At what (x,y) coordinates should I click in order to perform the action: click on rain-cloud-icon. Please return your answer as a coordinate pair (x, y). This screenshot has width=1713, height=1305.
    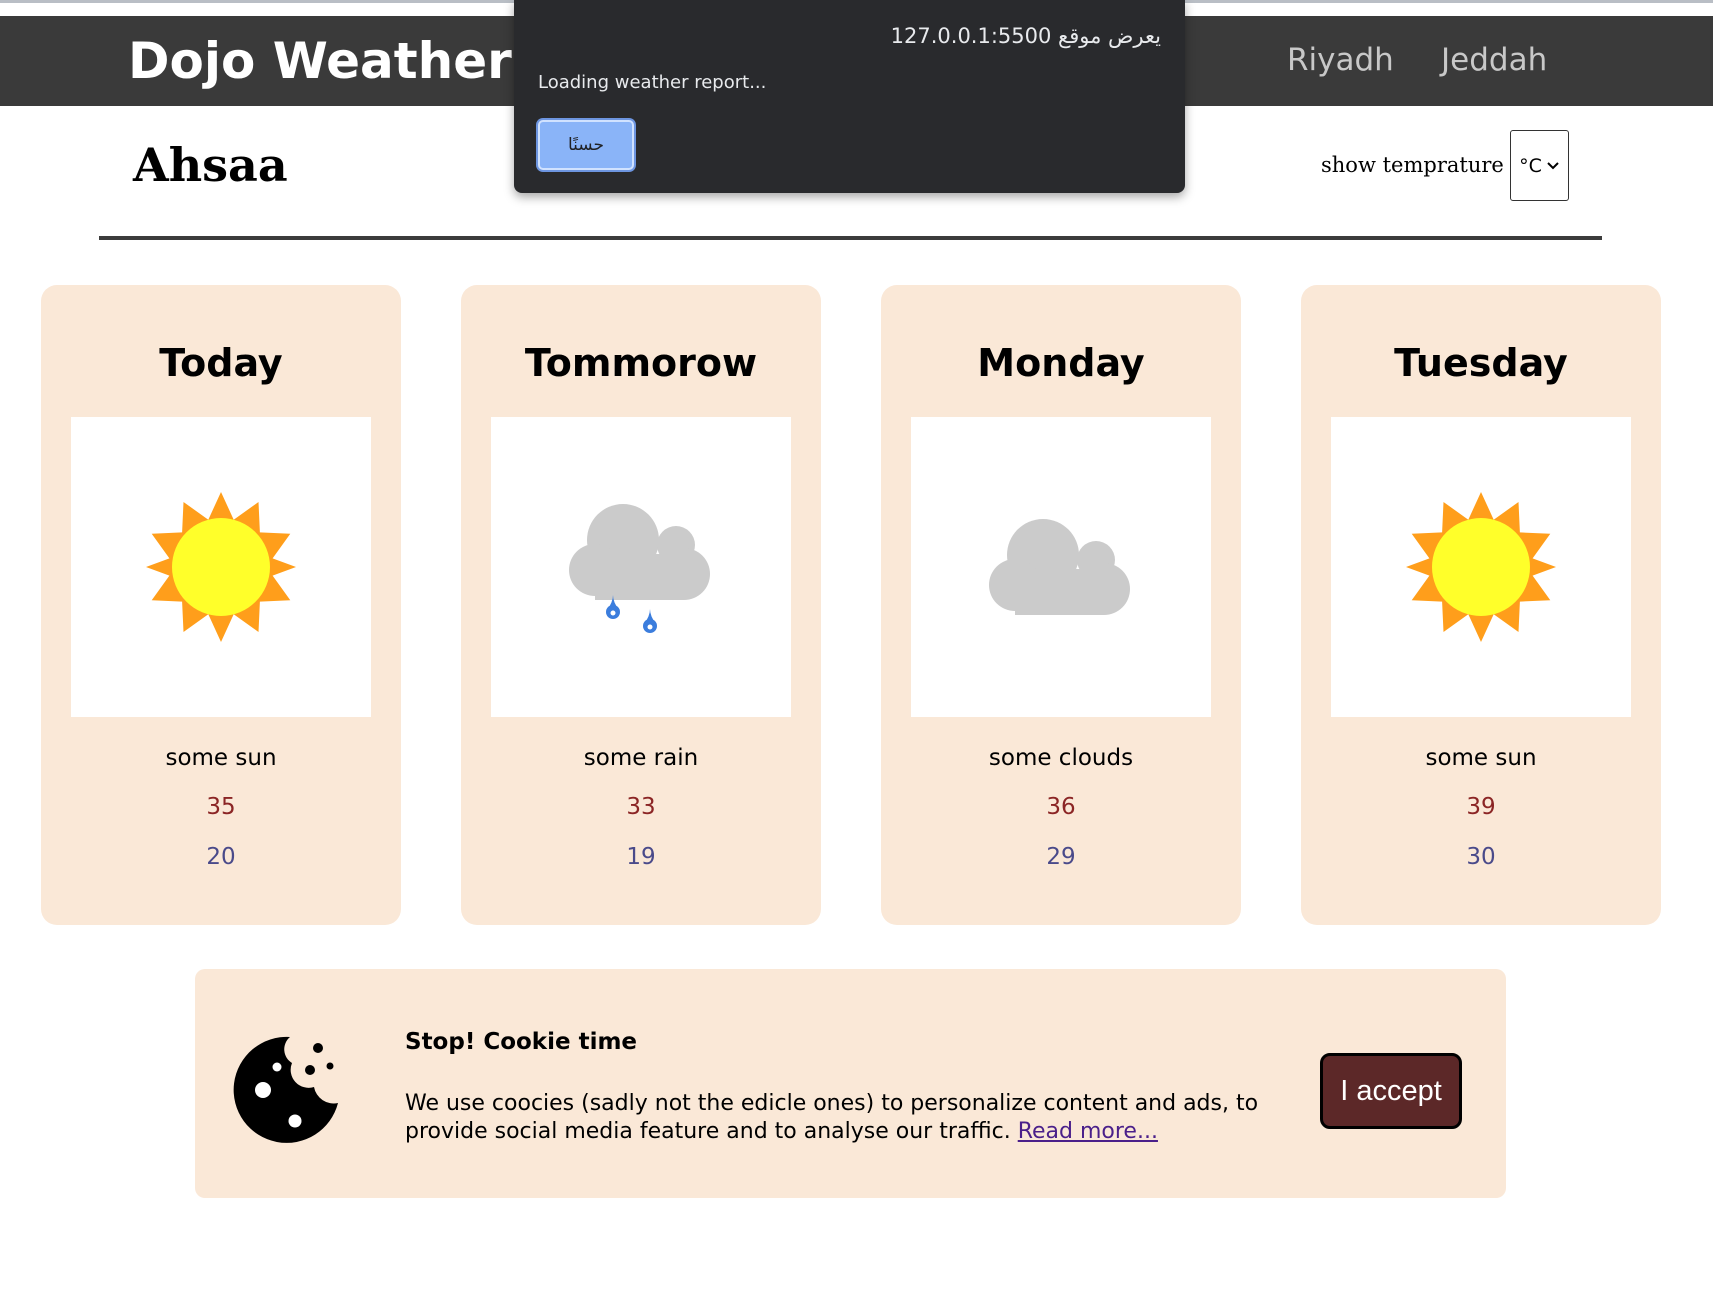
    Looking at the image, I should click on (639, 568).